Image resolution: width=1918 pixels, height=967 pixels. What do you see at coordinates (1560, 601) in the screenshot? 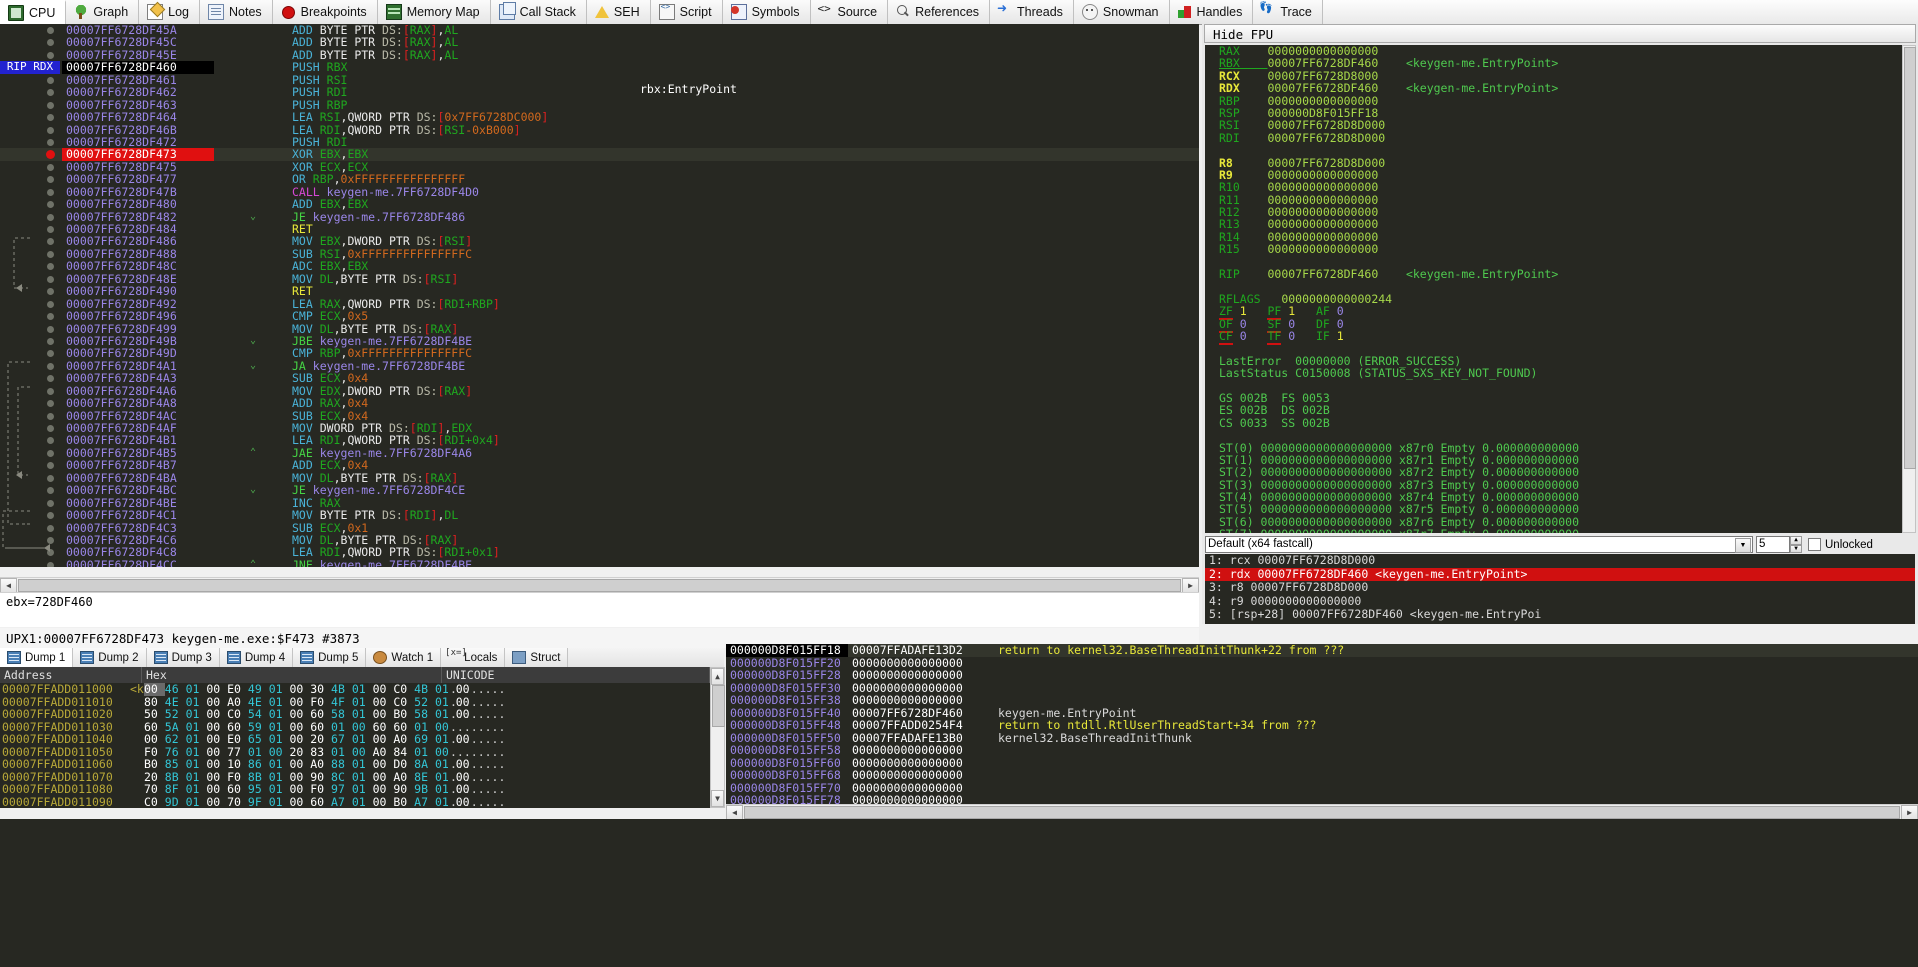
I see `argument-row: 4: r9 0000000000000000` at bounding box center [1560, 601].